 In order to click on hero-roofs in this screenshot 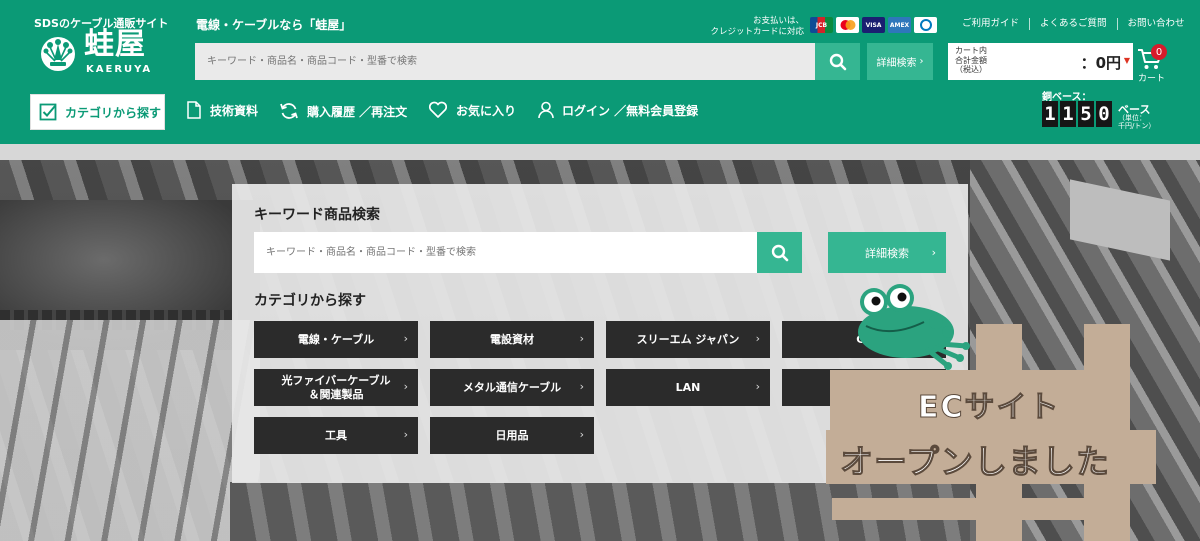, I will do `click(130, 430)`.